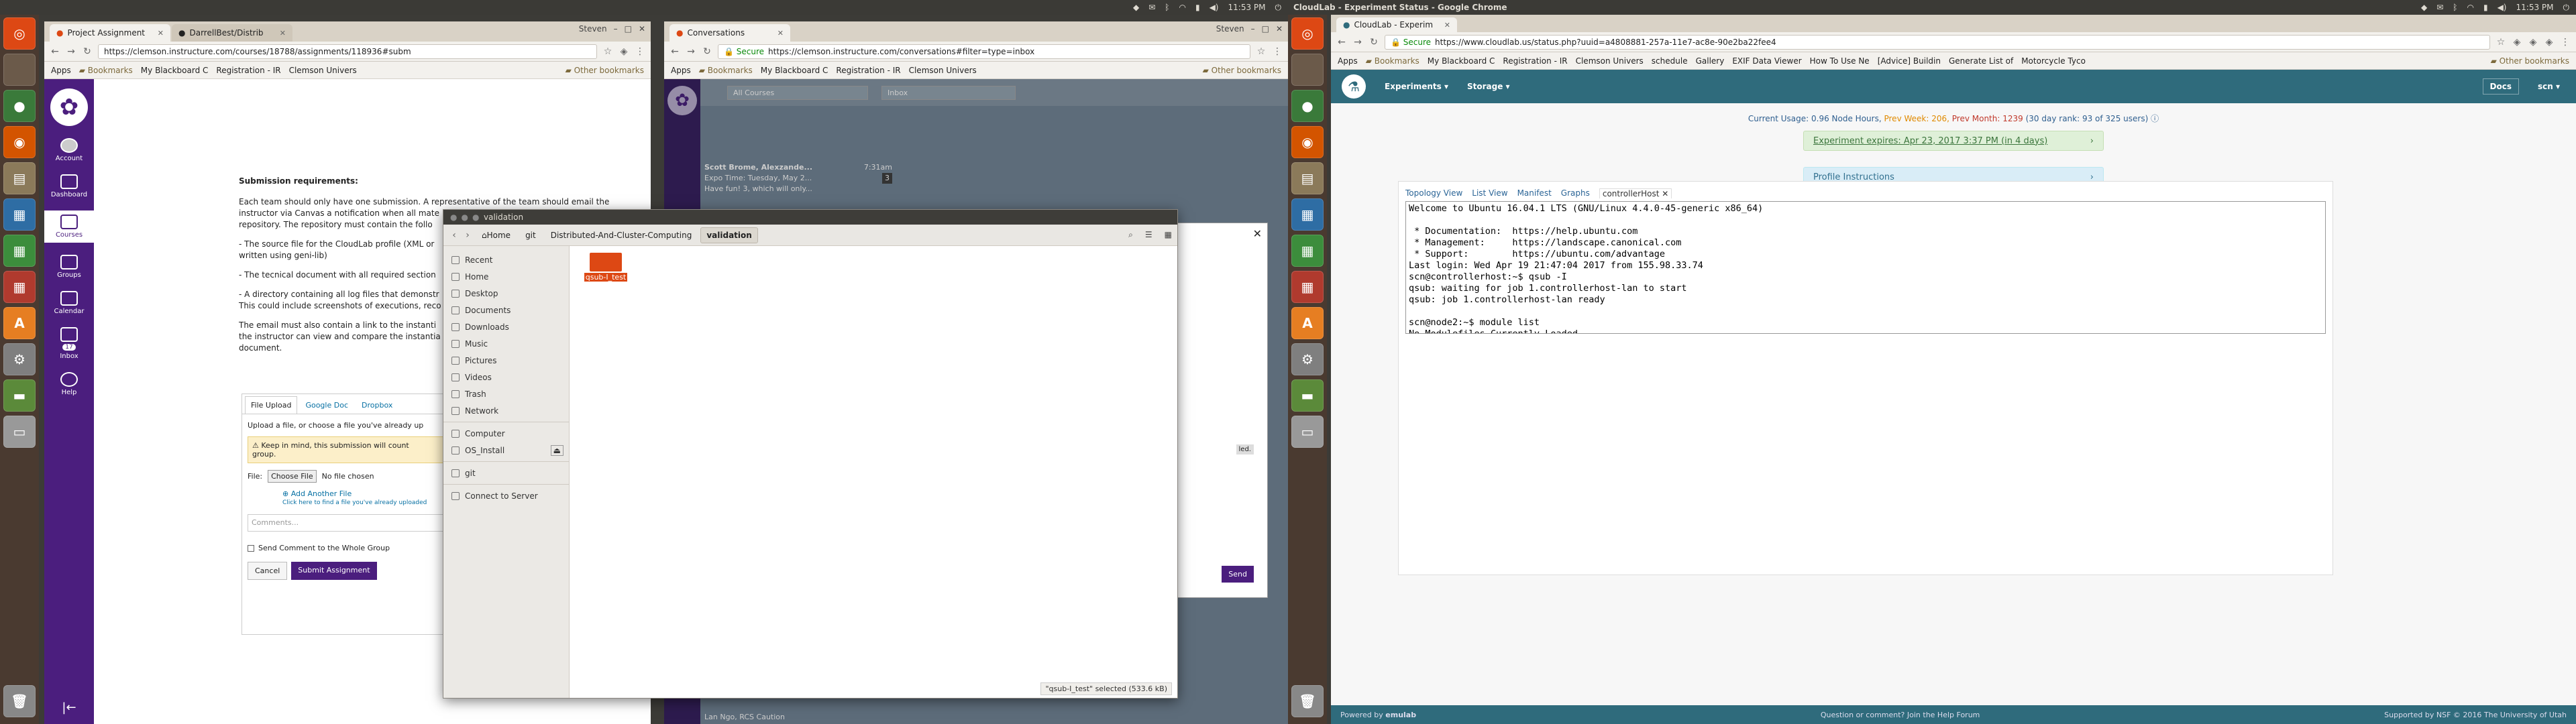 The height and width of the screenshot is (724, 2576). What do you see at coordinates (1307, 33) in the screenshot?
I see `ubuntu-logo-icon: ◎` at bounding box center [1307, 33].